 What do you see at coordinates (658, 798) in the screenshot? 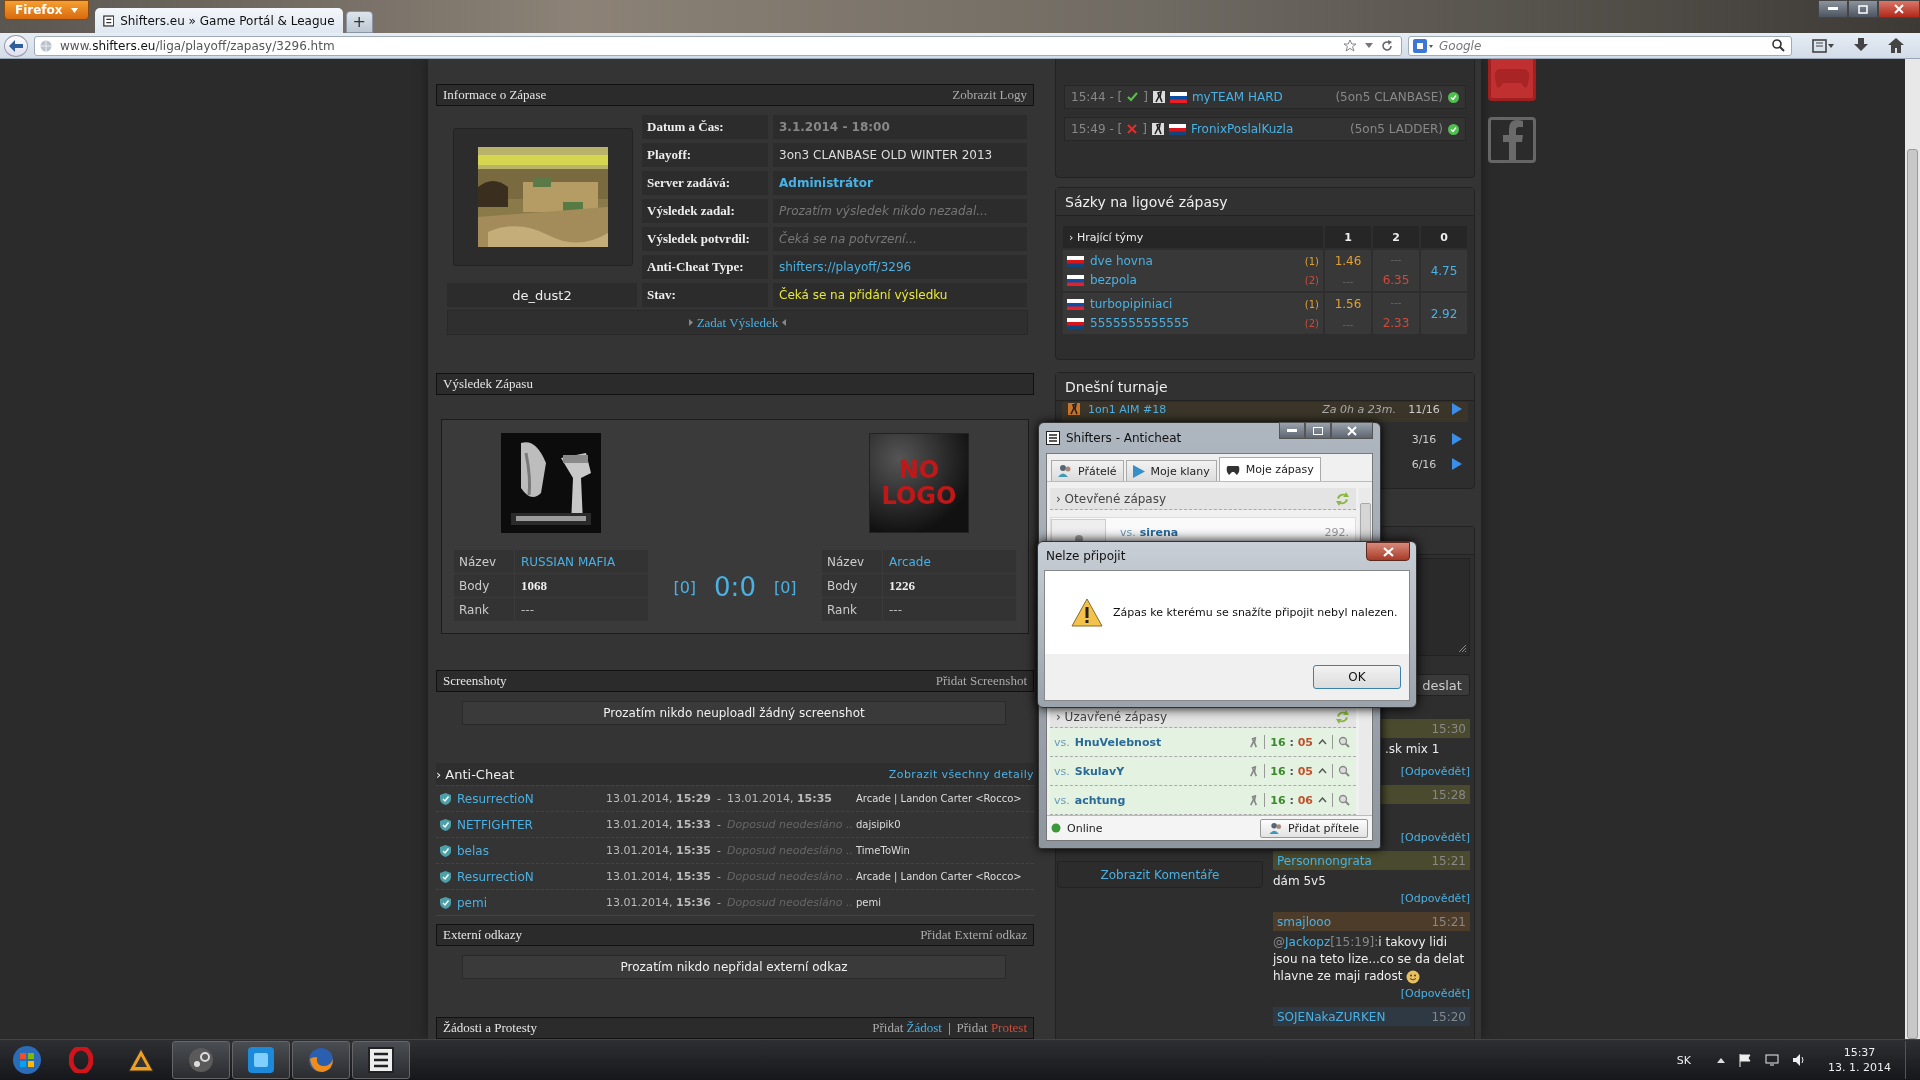
I see `start-time: 13.01.2014, 15:29` at bounding box center [658, 798].